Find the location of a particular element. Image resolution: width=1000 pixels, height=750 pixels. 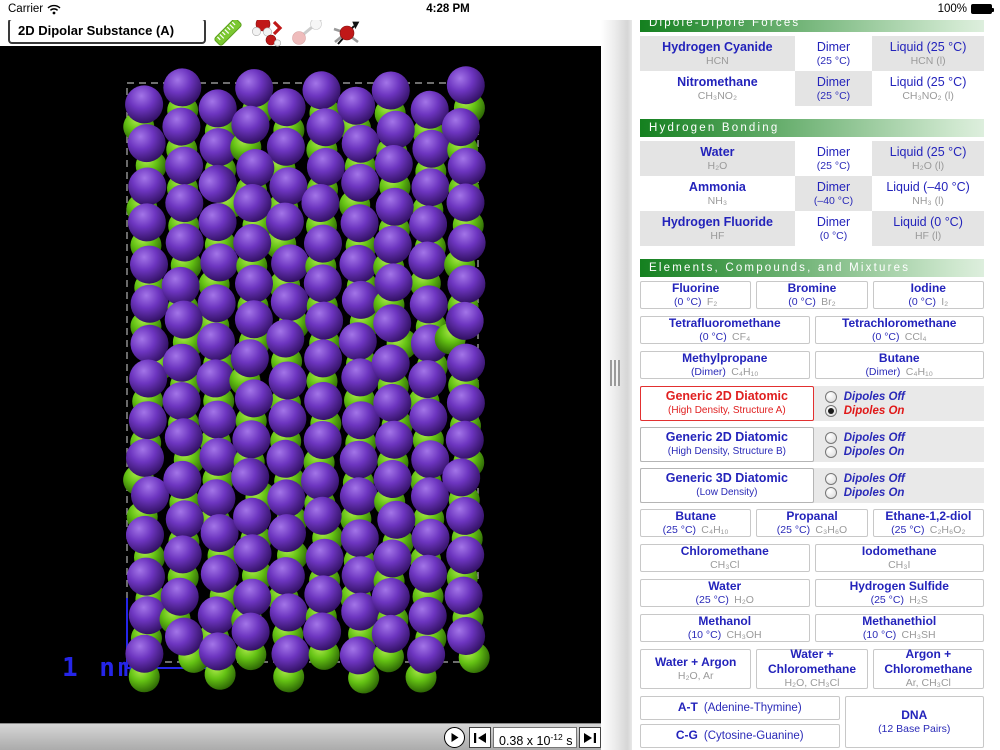

substance-name: Butane is located at coordinates (695, 515).